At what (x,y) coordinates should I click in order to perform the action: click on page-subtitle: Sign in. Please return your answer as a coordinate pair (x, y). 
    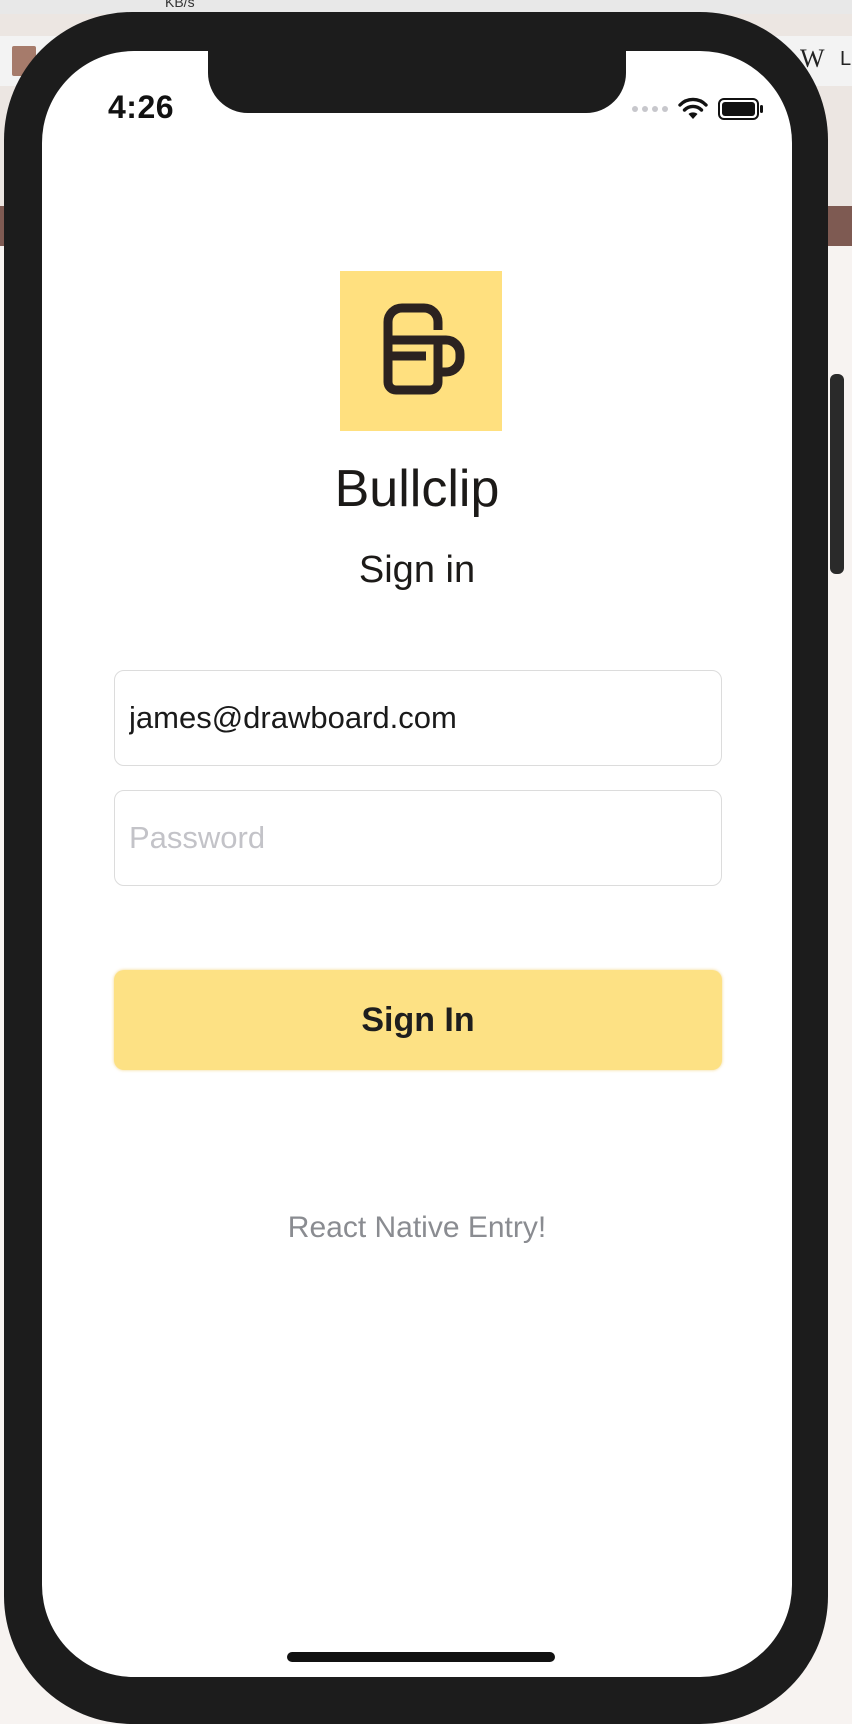
    Looking at the image, I should click on (417, 570).